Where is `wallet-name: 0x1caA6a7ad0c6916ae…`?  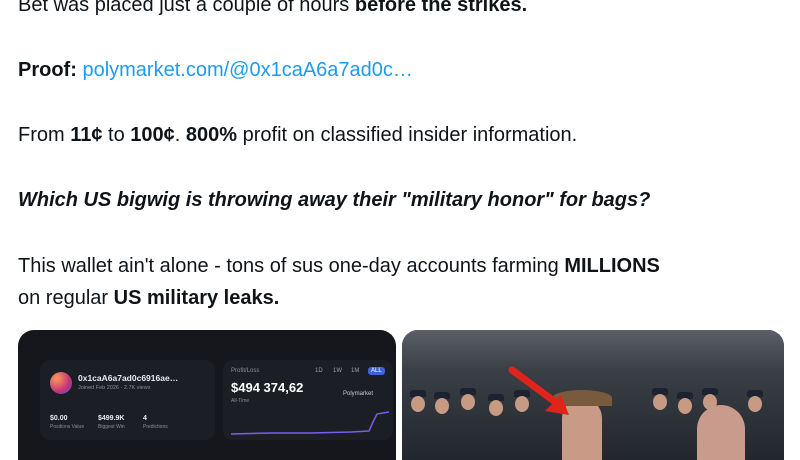
wallet-name: 0x1caA6a7ad0c6916ae… is located at coordinates (128, 378).